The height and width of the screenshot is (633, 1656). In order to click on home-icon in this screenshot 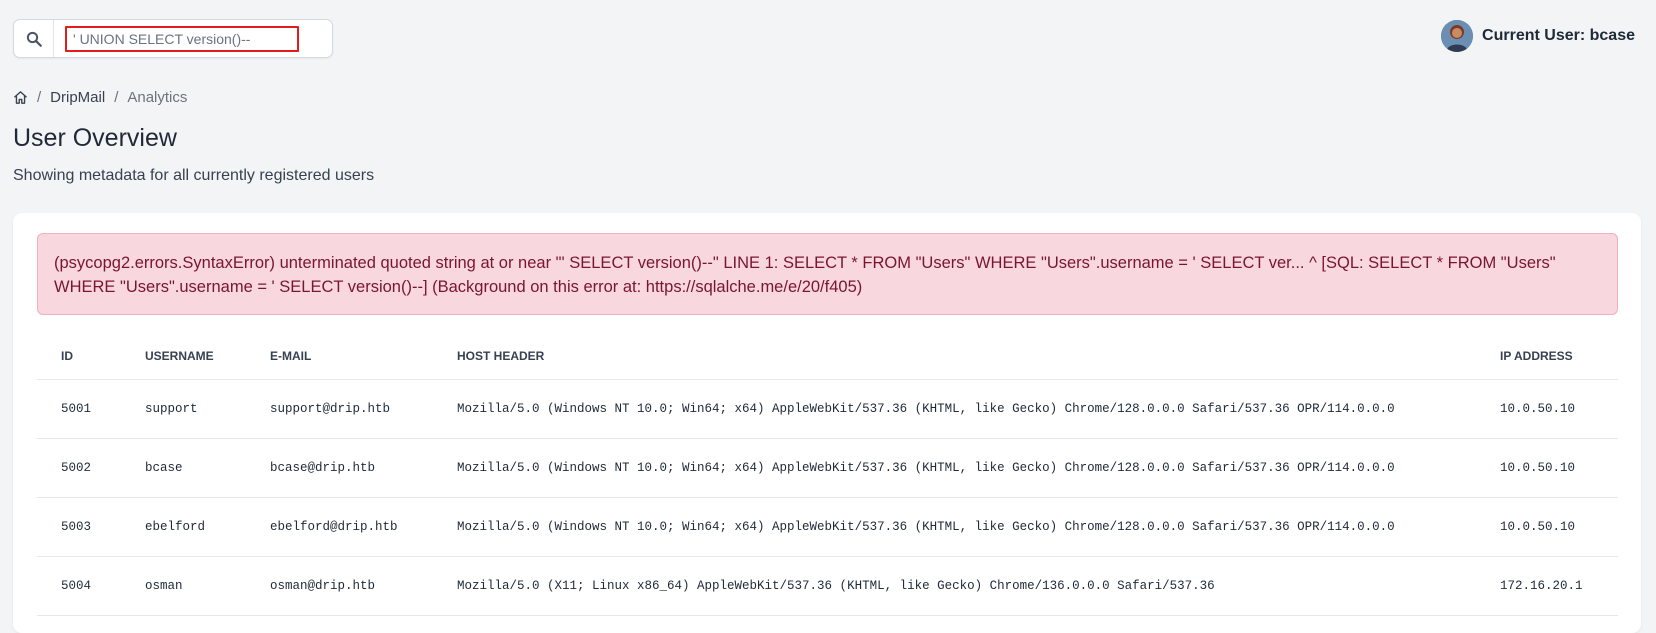, I will do `click(20, 97)`.